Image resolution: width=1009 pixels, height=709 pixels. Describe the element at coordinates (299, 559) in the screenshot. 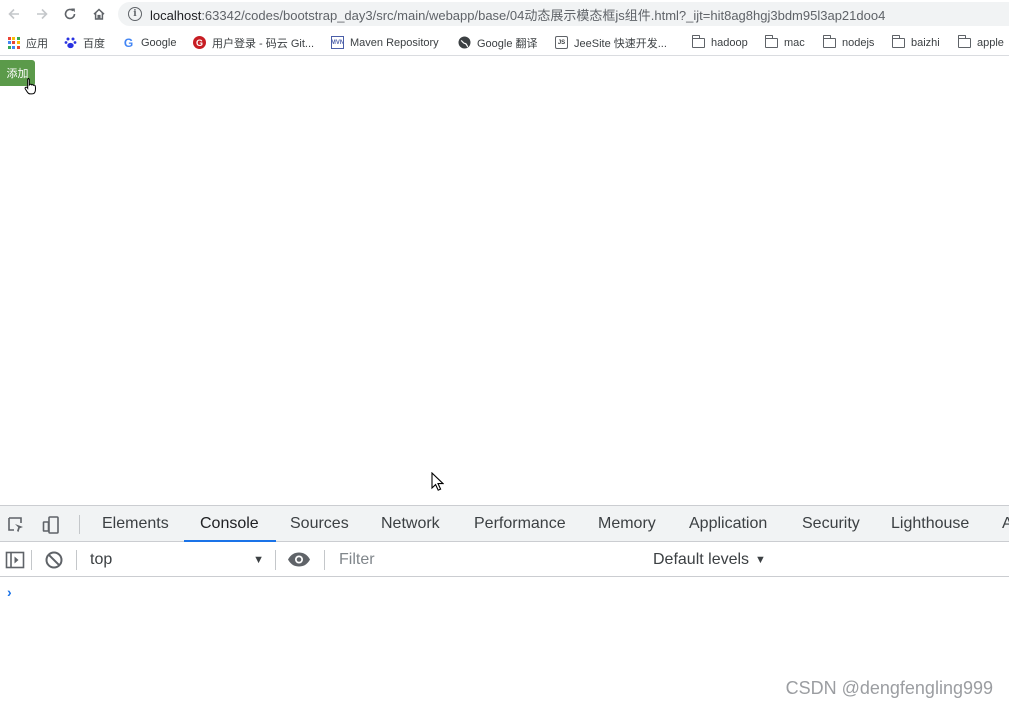

I see `eye-icon` at that location.